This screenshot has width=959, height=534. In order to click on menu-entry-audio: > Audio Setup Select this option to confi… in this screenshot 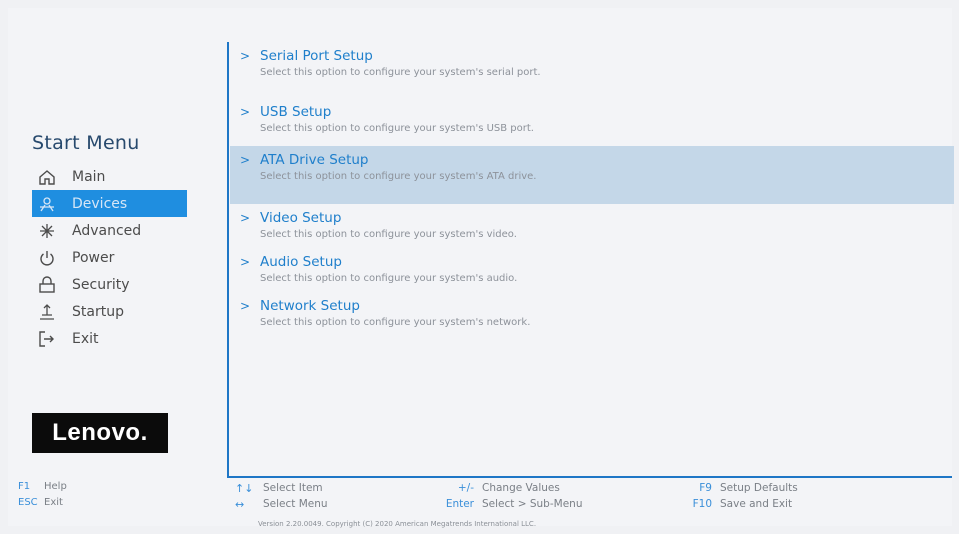, I will do `click(591, 270)`.